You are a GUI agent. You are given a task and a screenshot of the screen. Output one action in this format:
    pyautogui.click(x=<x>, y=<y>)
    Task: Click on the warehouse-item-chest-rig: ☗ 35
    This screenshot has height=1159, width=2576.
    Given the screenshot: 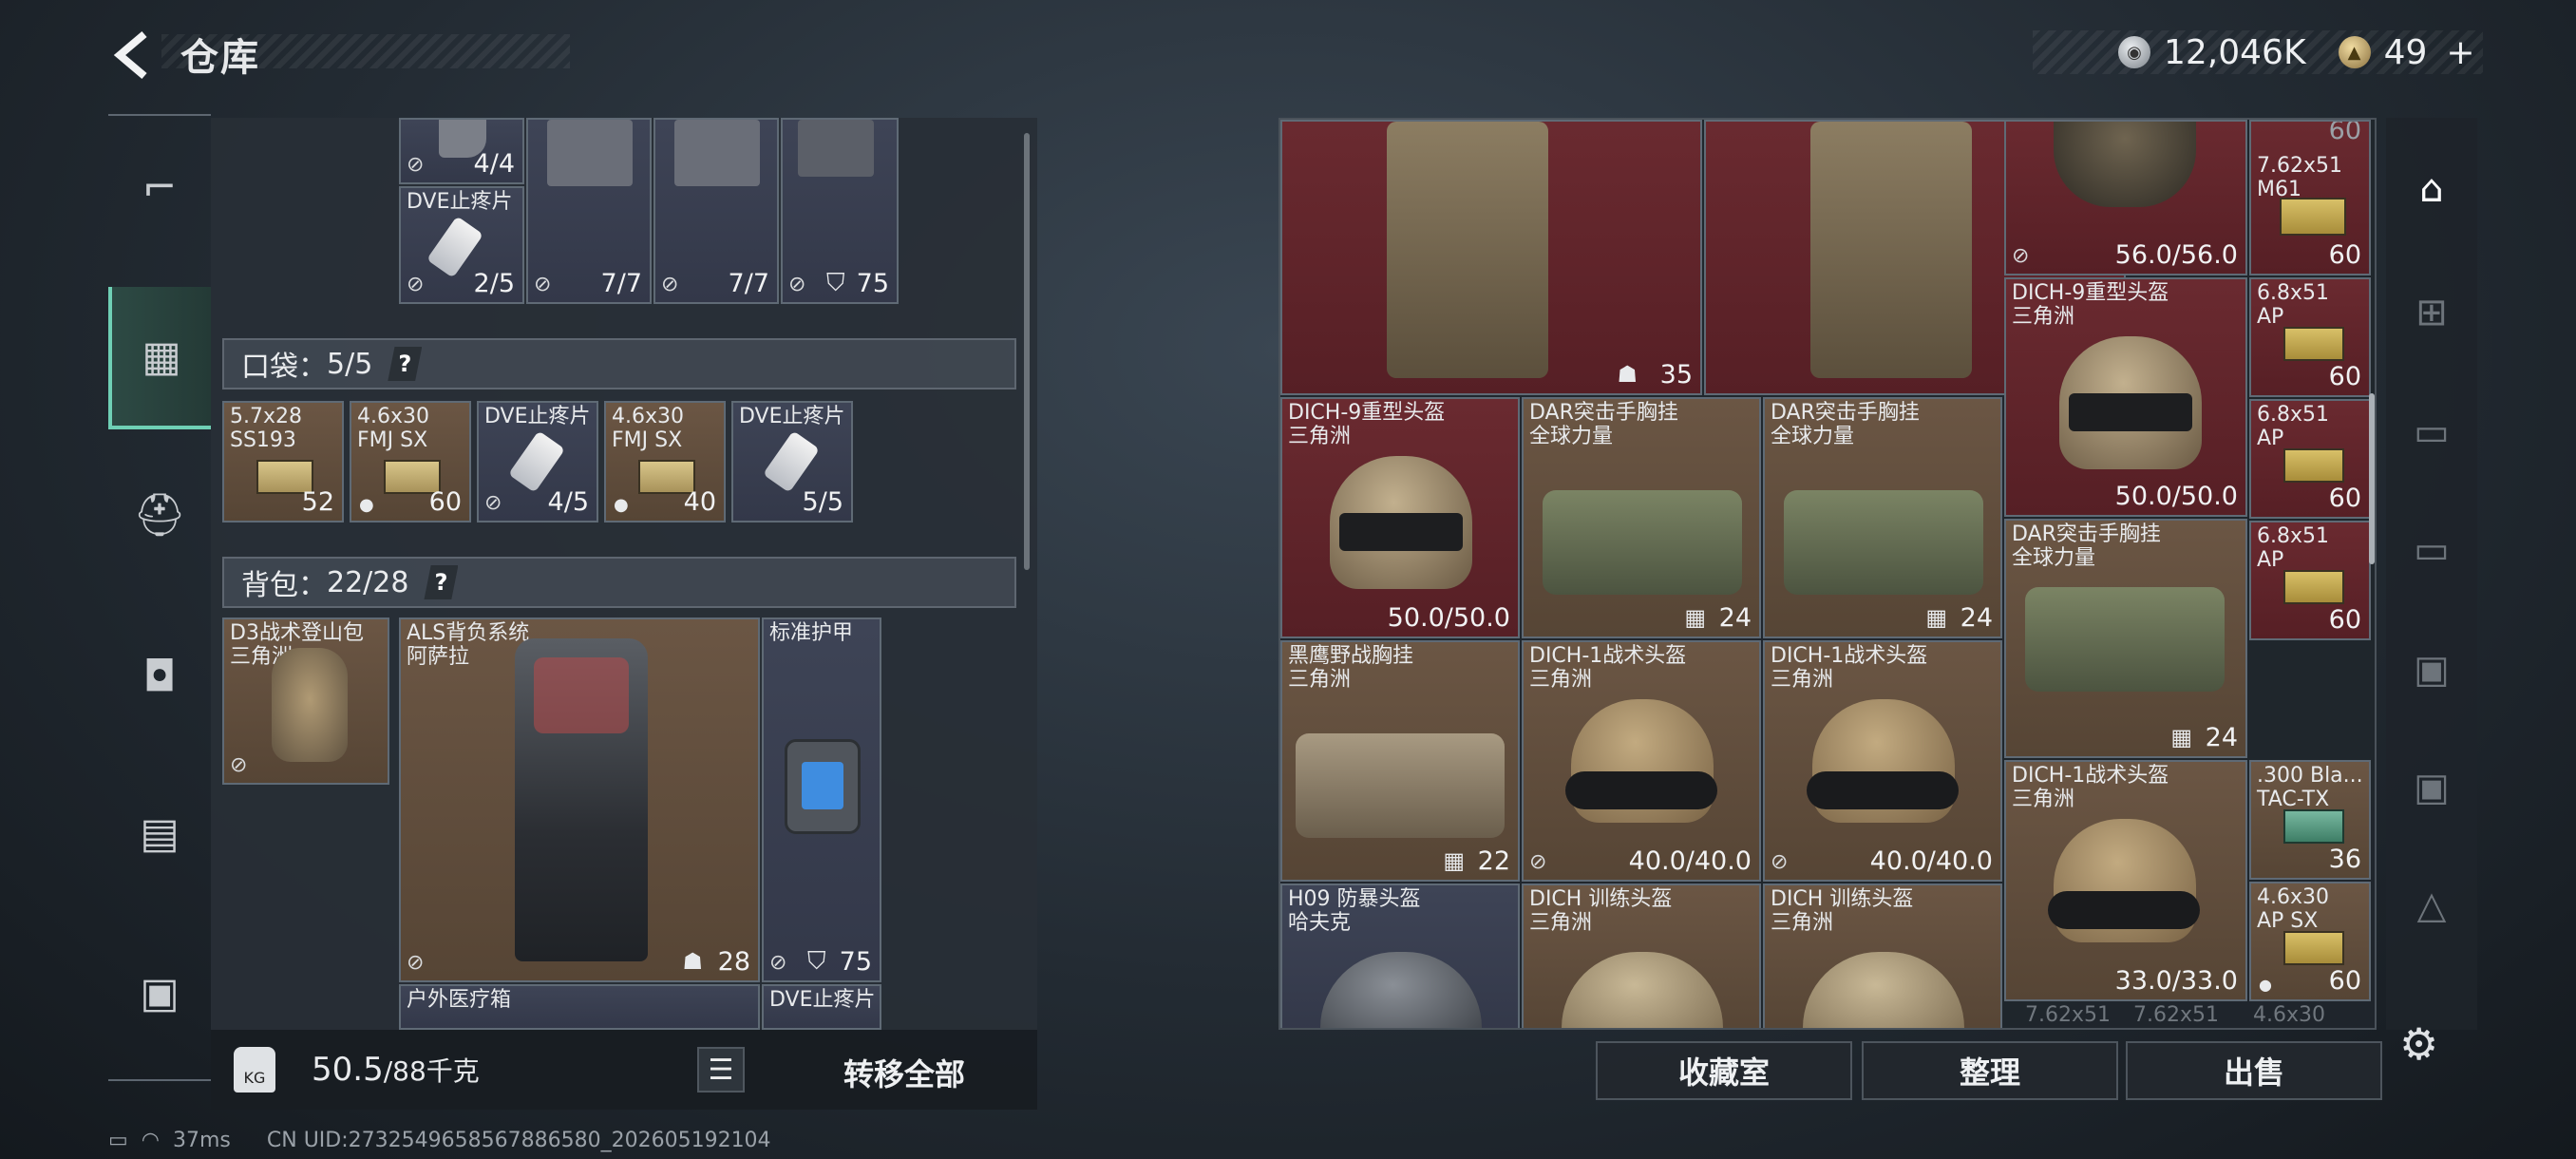 What is the action you would take?
    pyautogui.click(x=1491, y=257)
    